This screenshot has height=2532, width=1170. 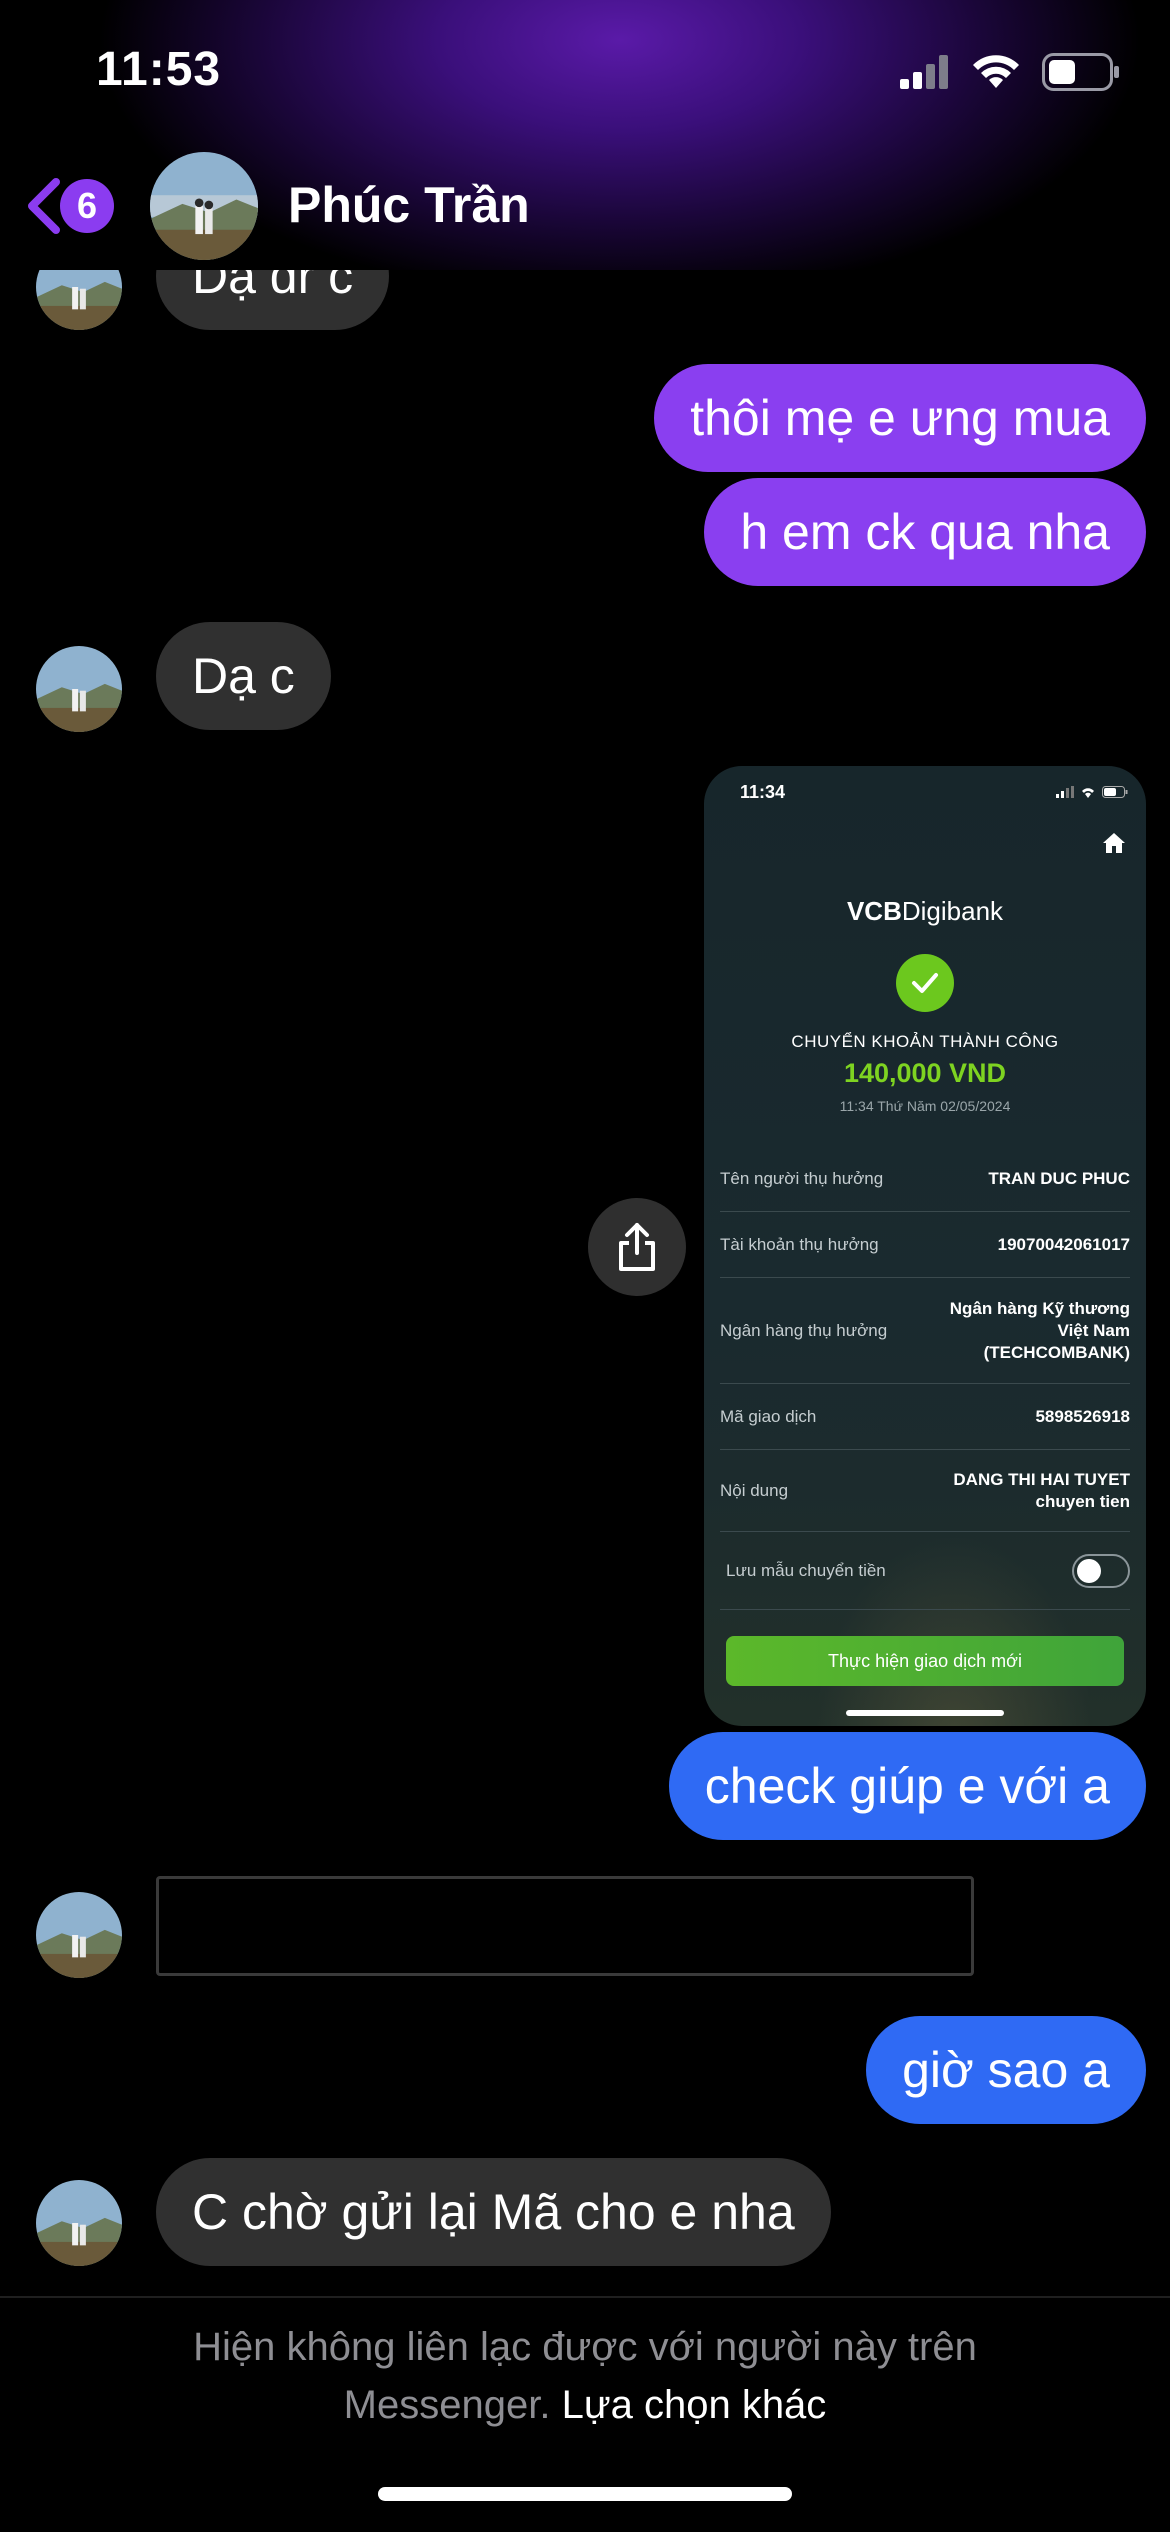 What do you see at coordinates (694, 2405) in the screenshot?
I see `other-options-link: Lựa chọn khác` at bounding box center [694, 2405].